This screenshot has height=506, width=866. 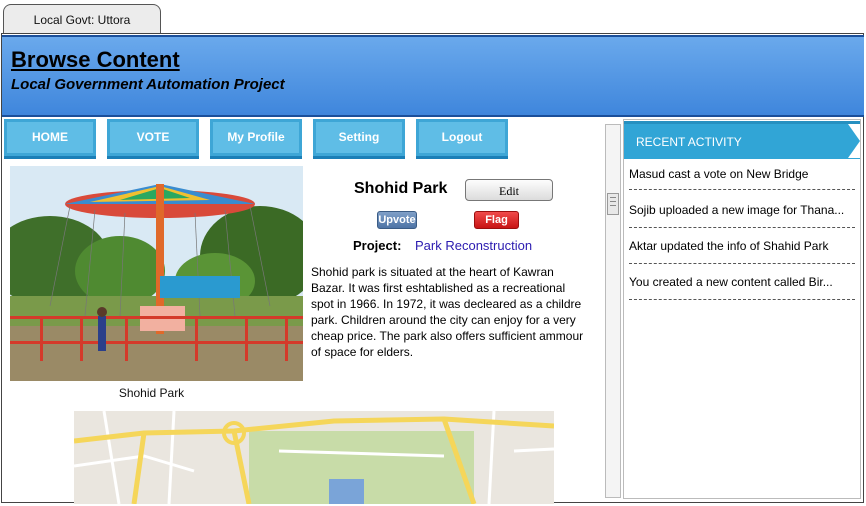 What do you see at coordinates (148, 84) in the screenshot?
I see `page-subtitle: Local Government Automation Project` at bounding box center [148, 84].